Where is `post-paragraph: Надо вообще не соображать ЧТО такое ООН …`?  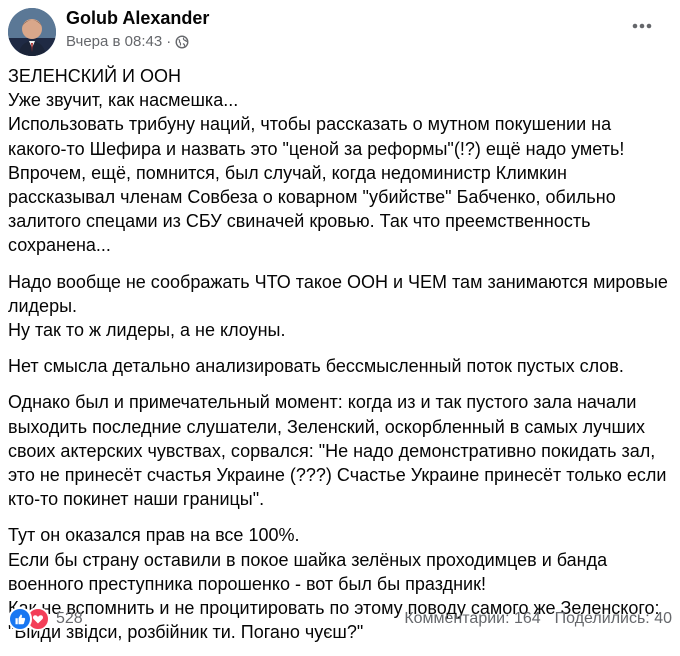
post-paragraph: Надо вообще не соображать ЧТО такое ООН … is located at coordinates (338, 306).